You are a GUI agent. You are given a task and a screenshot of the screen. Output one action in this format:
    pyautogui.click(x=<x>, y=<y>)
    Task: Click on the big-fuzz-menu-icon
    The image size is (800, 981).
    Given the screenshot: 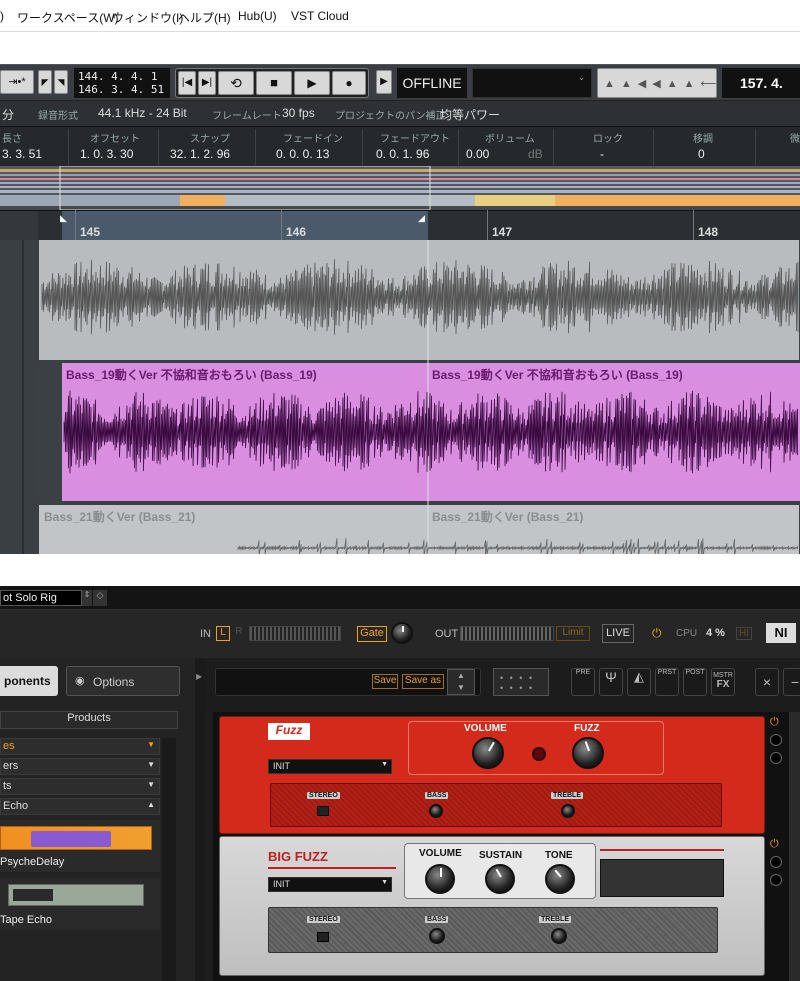 What is the action you would take?
    pyautogui.click(x=776, y=880)
    